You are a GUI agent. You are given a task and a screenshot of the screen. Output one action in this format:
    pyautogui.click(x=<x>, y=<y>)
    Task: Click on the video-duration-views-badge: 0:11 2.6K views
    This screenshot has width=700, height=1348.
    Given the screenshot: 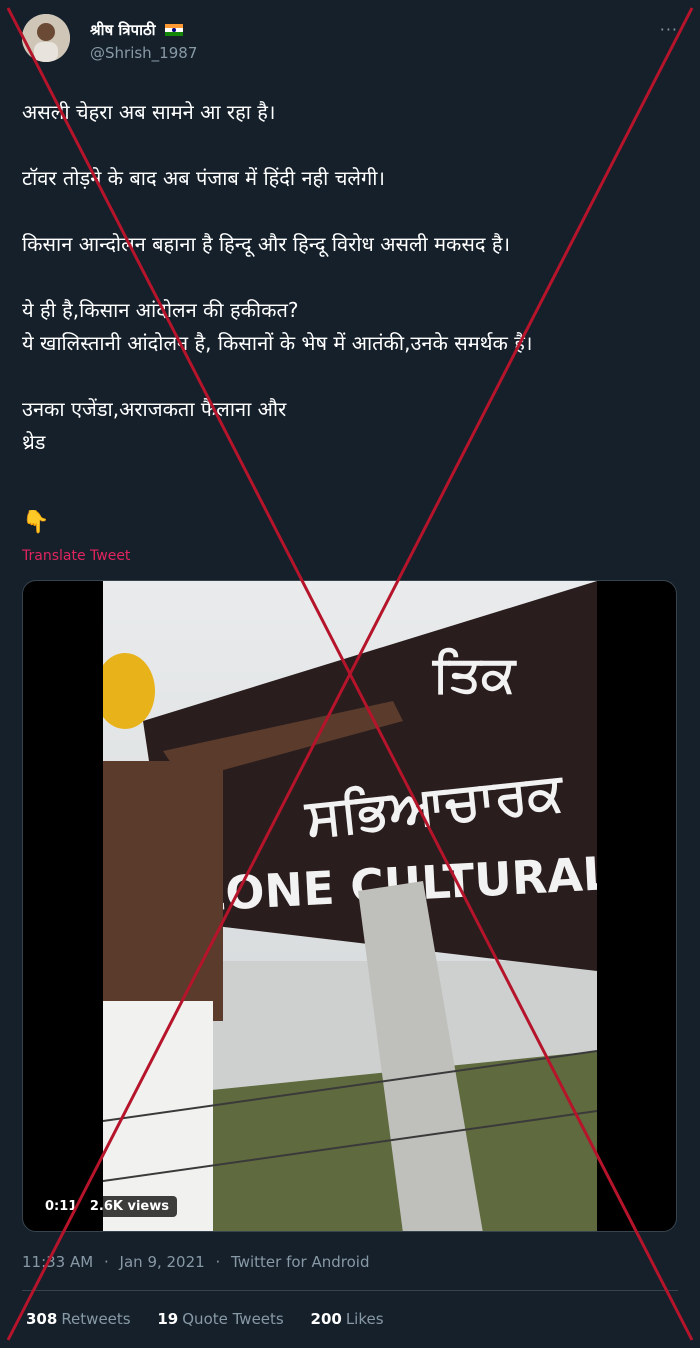 What is the action you would take?
    pyautogui.click(x=107, y=1206)
    